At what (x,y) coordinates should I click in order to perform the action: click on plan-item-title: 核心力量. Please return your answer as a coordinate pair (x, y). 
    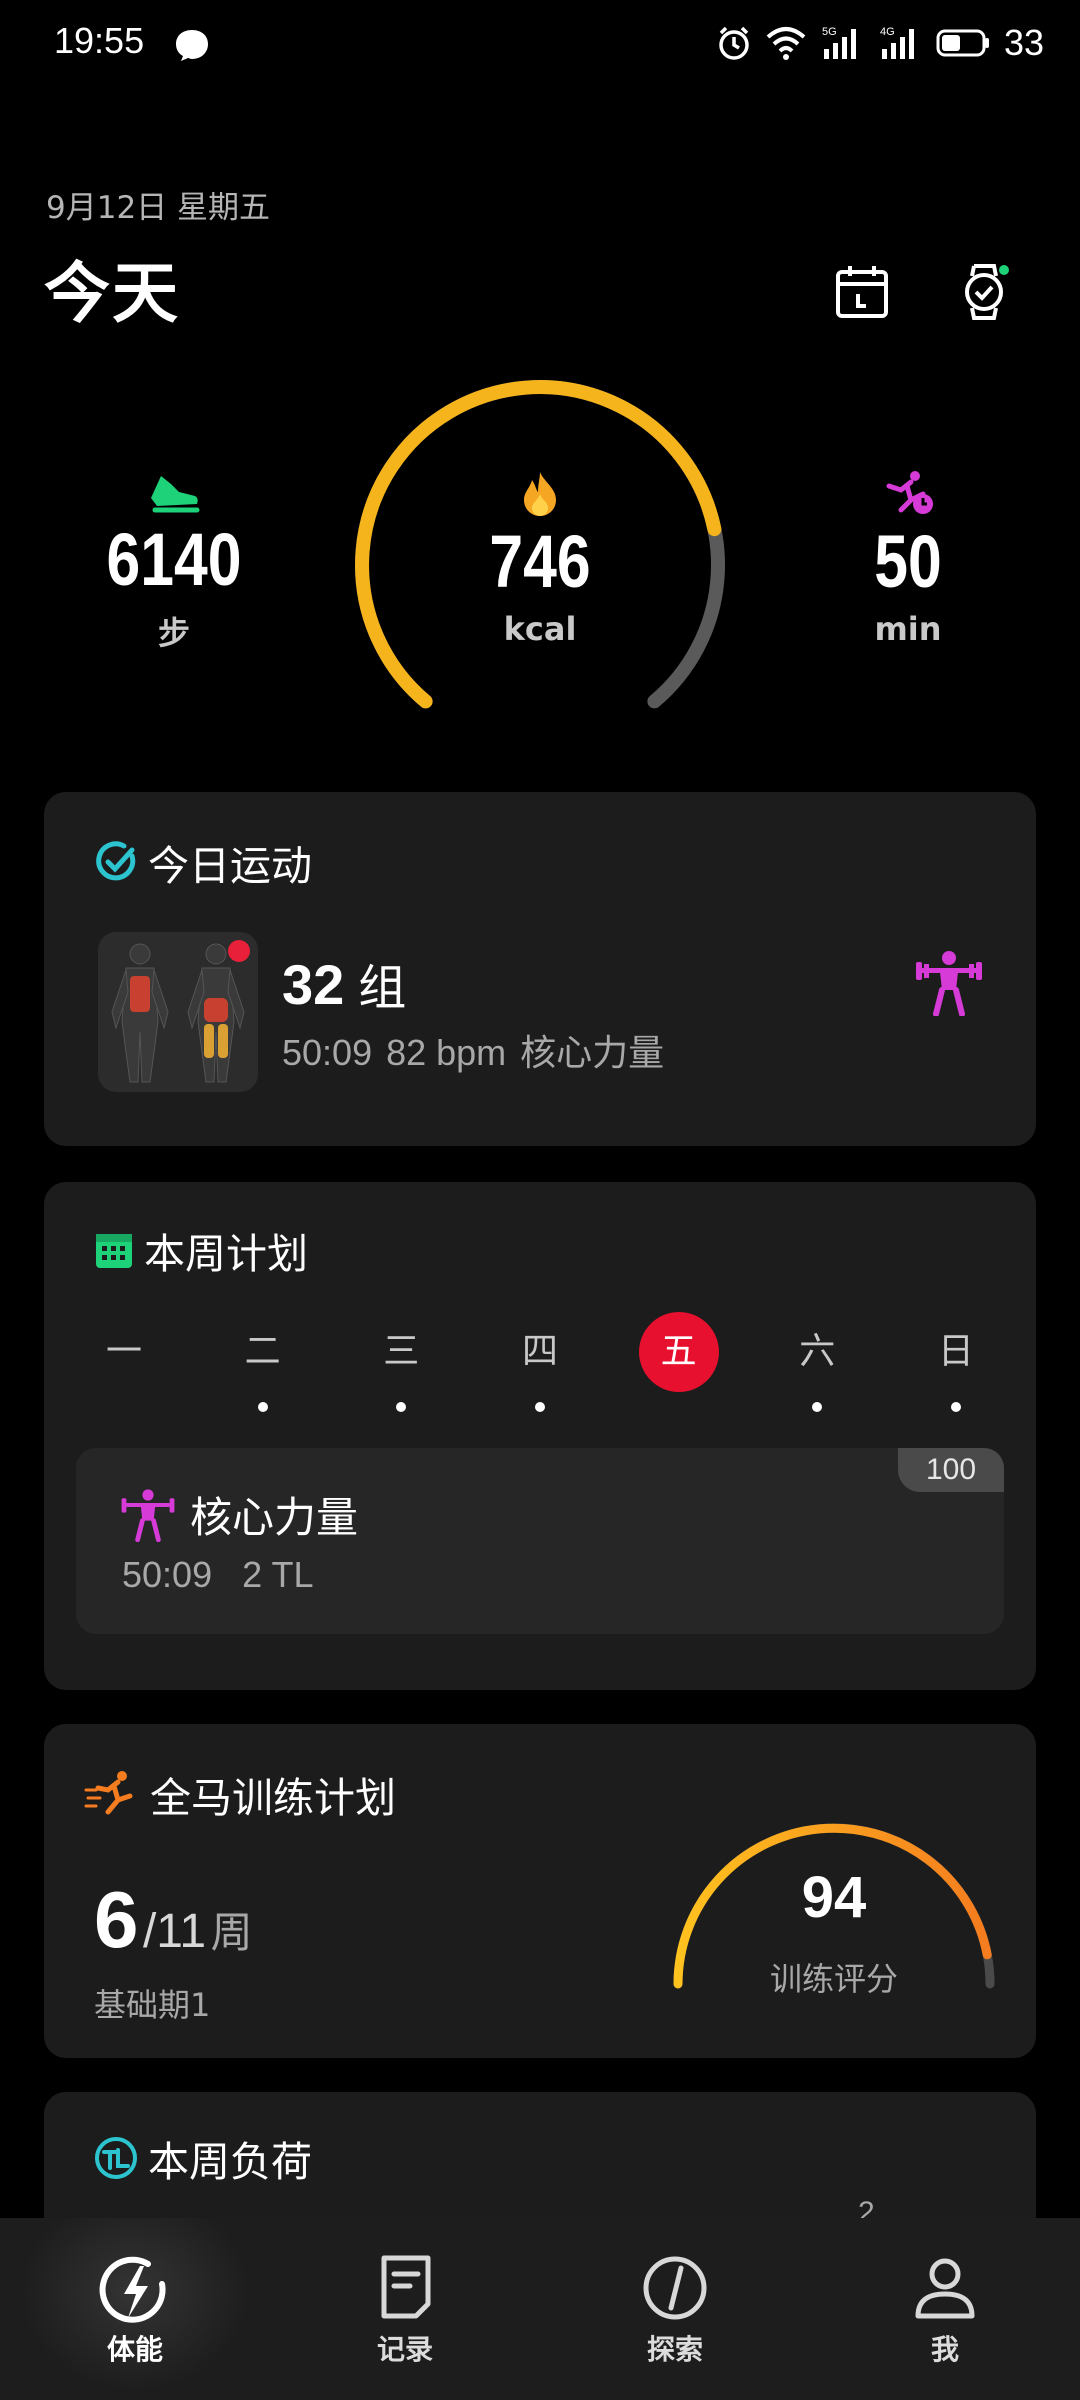
    Looking at the image, I should click on (239, 1514).